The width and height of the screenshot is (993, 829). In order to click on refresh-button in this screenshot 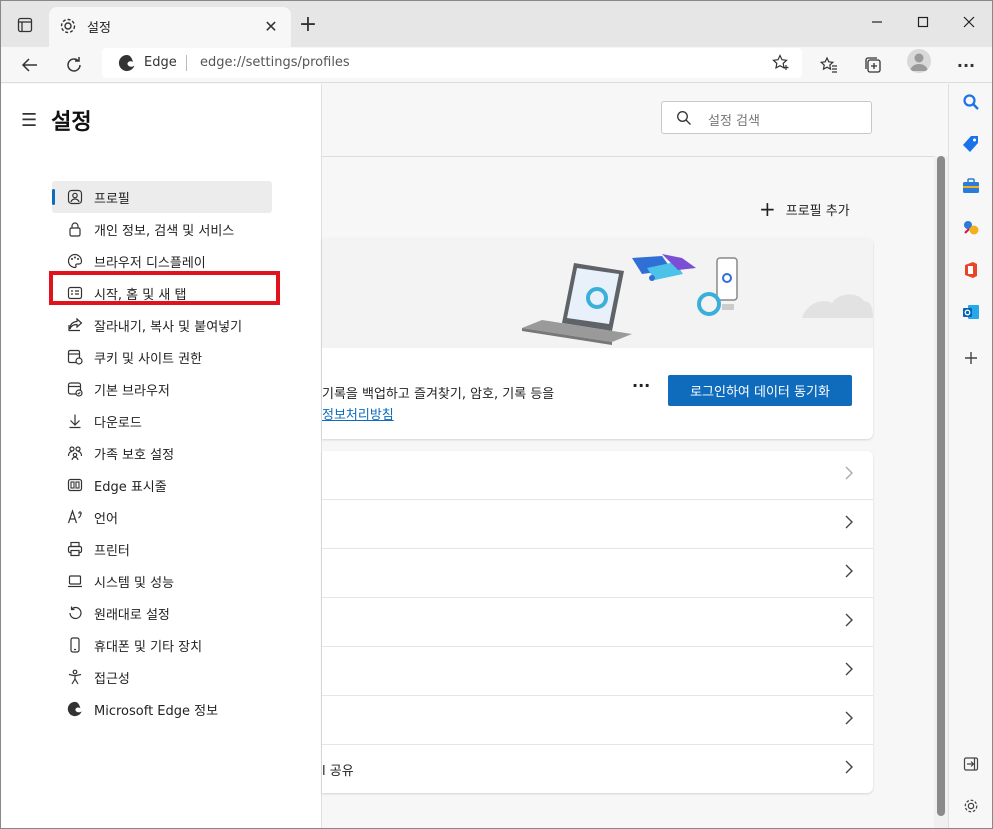, I will do `click(74, 65)`.